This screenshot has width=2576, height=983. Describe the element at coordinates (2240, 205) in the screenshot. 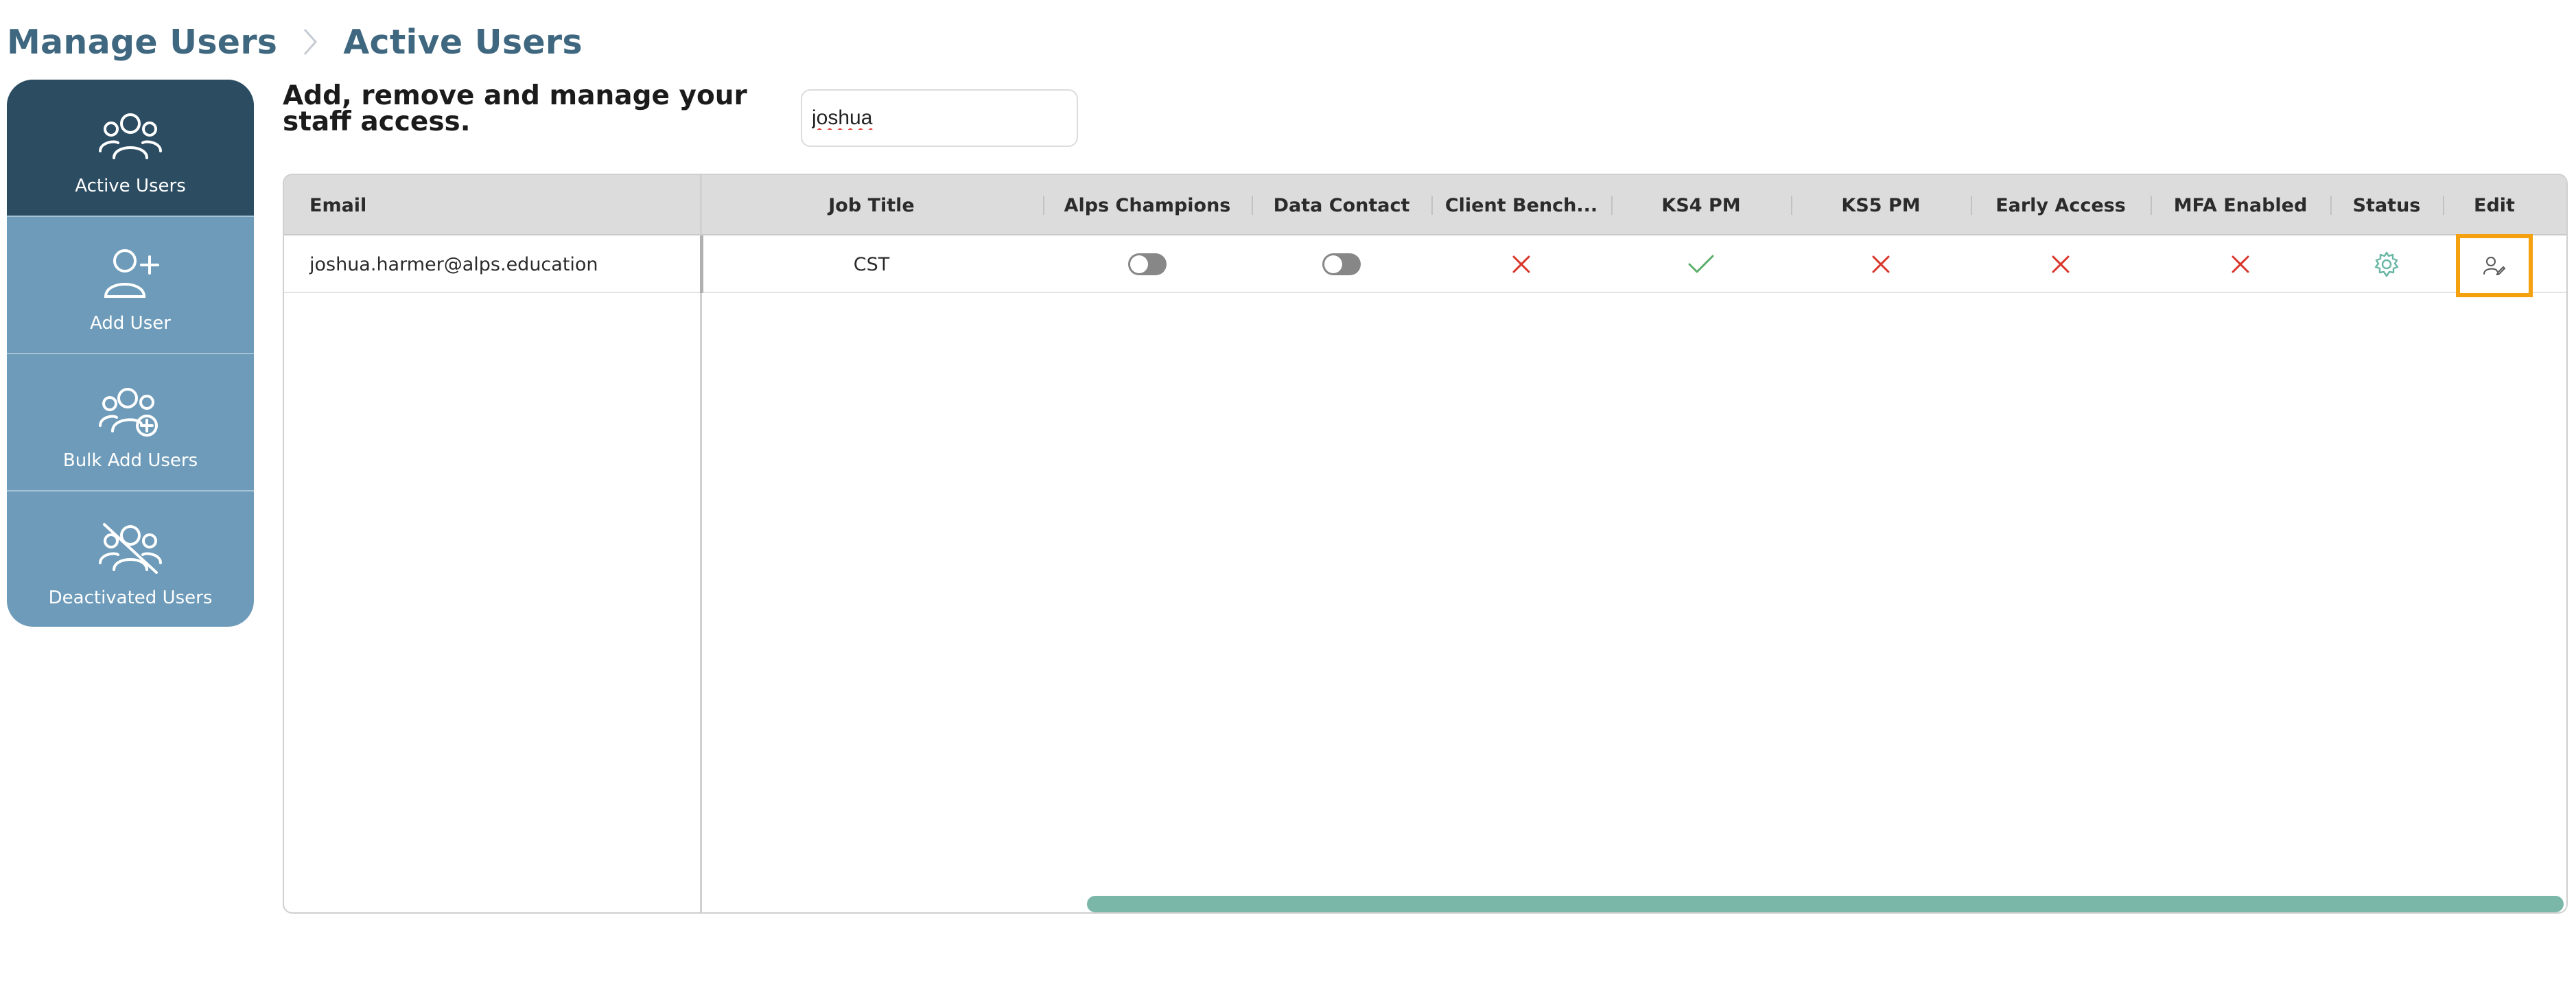

I see `column-header-mfa-enabled: MFA Enabled` at that location.